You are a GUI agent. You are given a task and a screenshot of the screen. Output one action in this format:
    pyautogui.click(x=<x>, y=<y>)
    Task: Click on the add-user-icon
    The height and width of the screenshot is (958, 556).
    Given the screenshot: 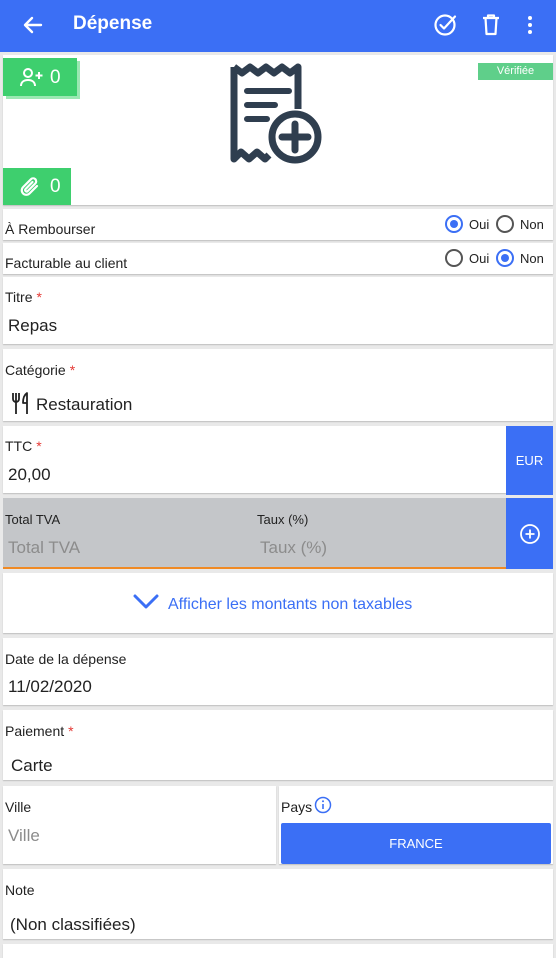 What is the action you would take?
    pyautogui.click(x=31, y=77)
    